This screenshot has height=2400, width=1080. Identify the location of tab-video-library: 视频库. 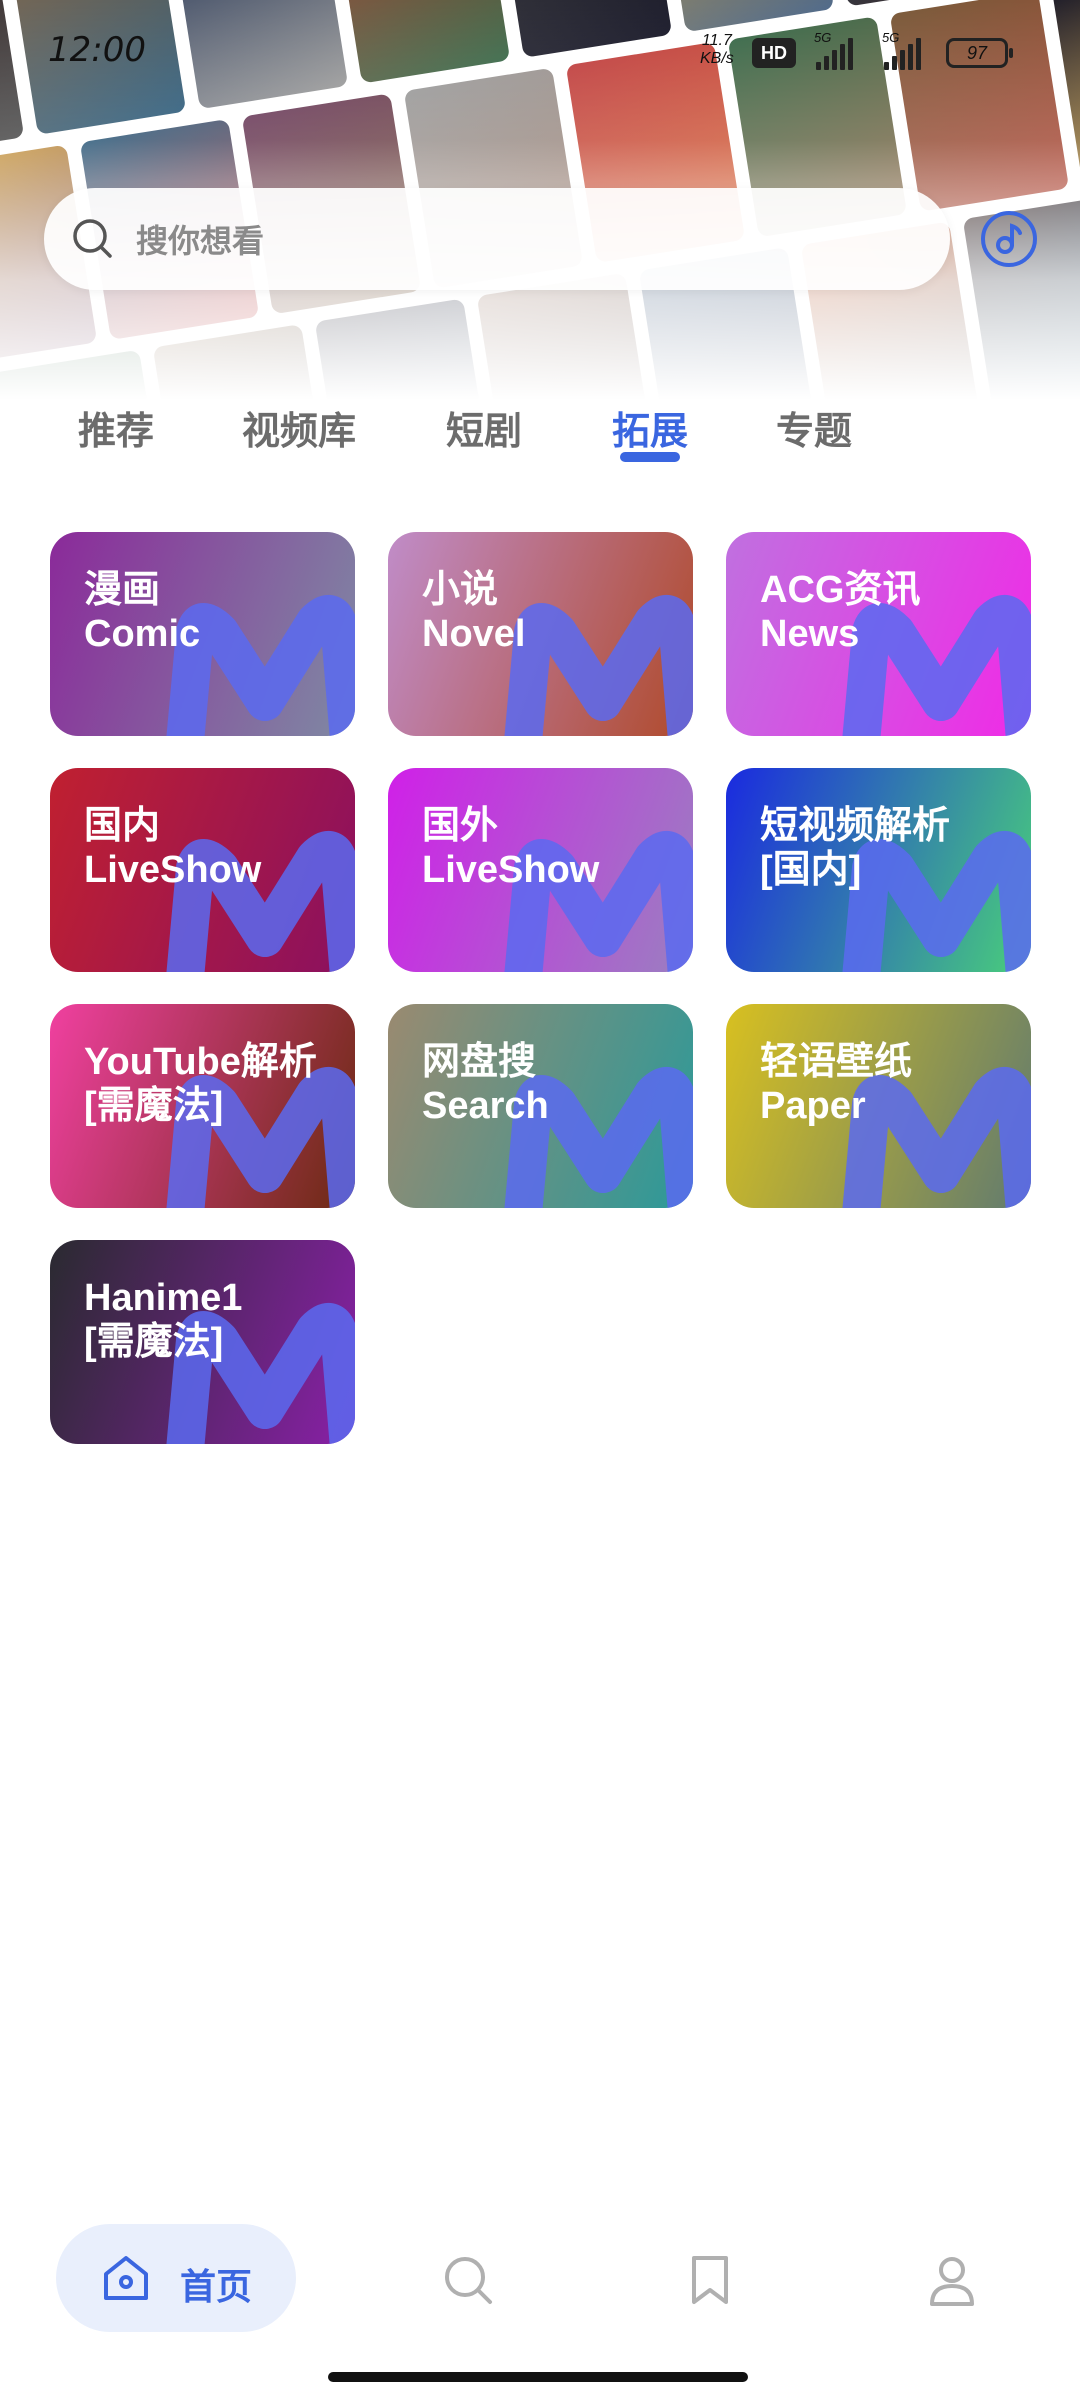
(299, 427).